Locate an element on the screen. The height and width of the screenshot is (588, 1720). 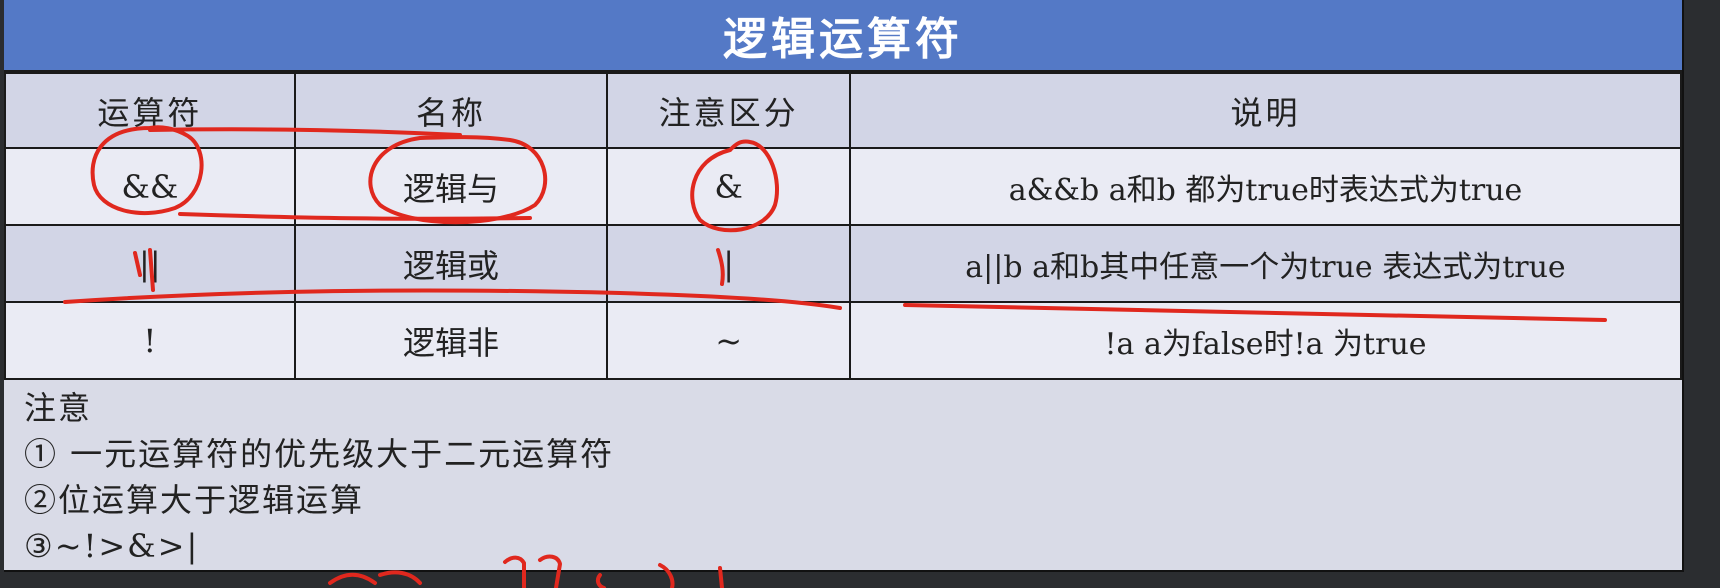
note-item: ③~!>&>| is located at coordinates (112, 546).